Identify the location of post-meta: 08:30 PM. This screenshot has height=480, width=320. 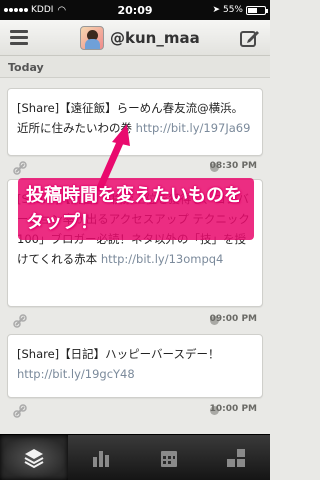
(135, 168).